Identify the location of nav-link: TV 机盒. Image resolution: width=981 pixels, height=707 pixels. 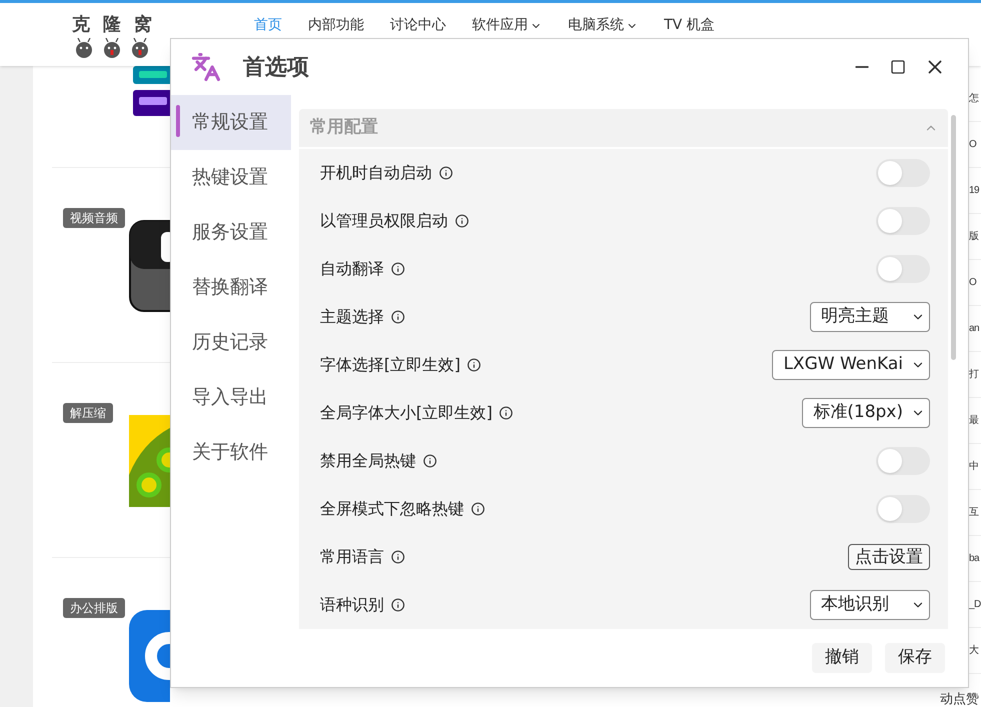
(689, 25).